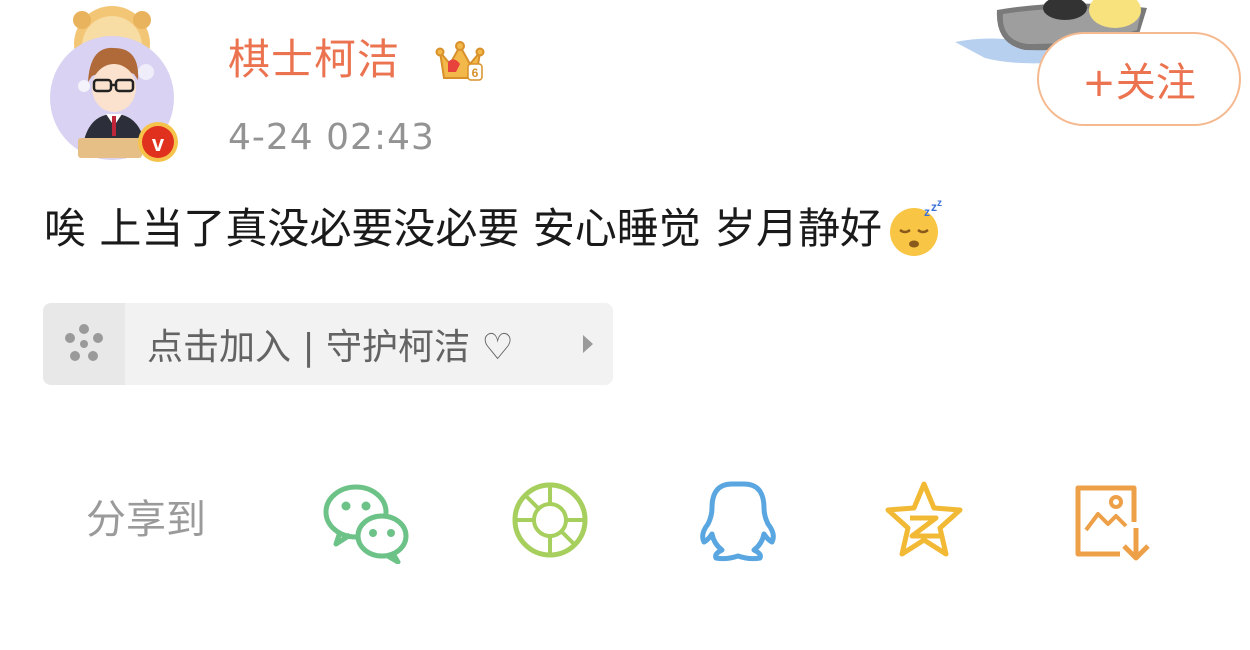  What do you see at coordinates (916, 228) in the screenshot?
I see `sleeping-face-icon: z z z` at bounding box center [916, 228].